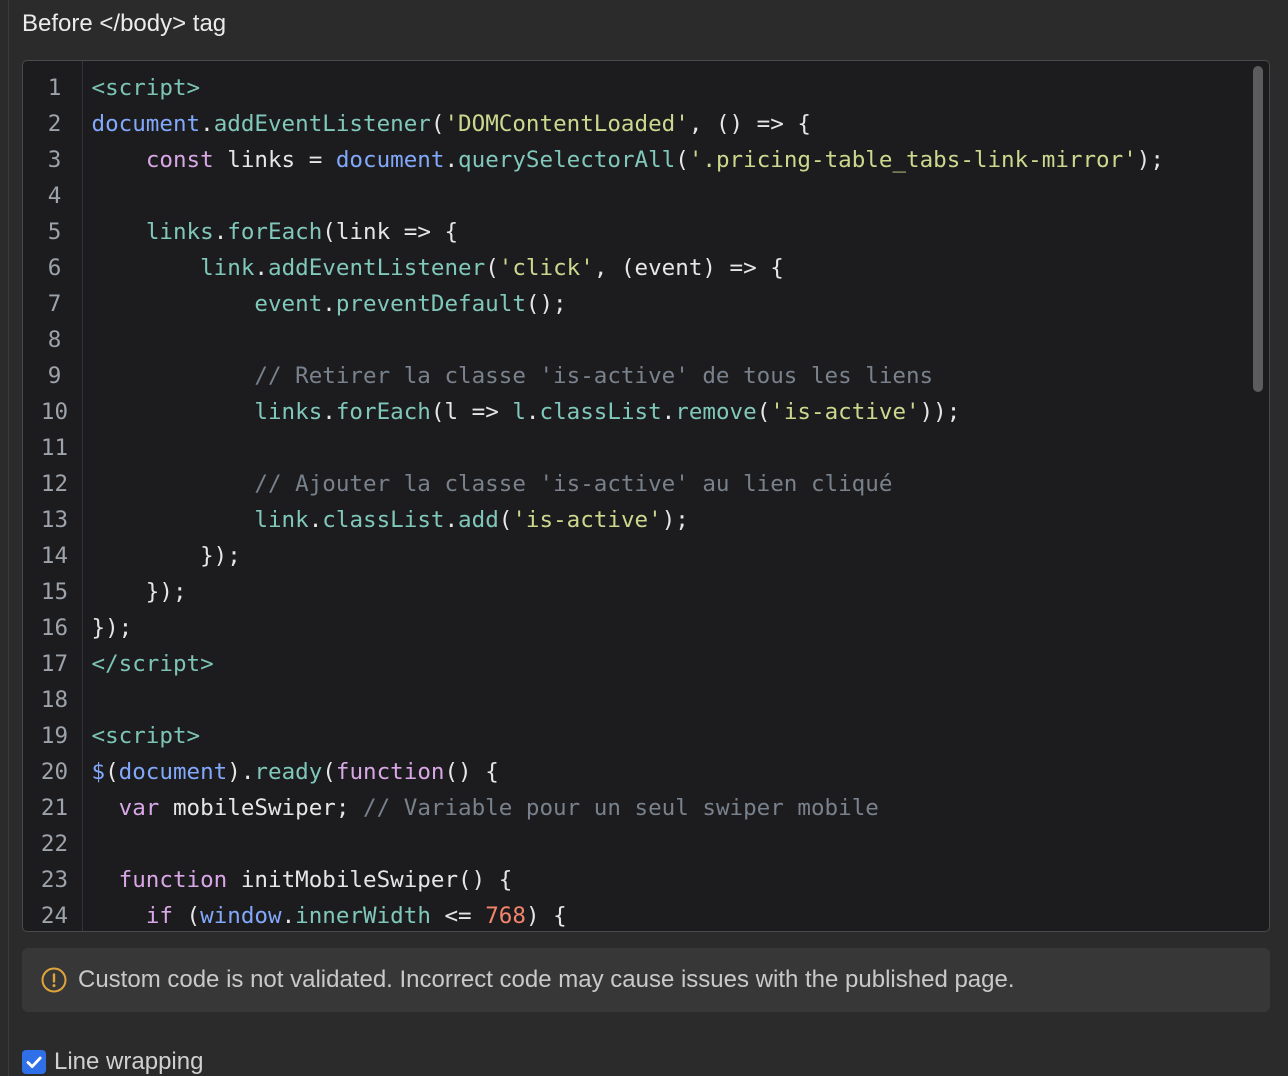 Image resolution: width=1288 pixels, height=1076 pixels. Describe the element at coordinates (261, 807) in the screenshot. I see `code-token: mobileSwiper;` at that location.